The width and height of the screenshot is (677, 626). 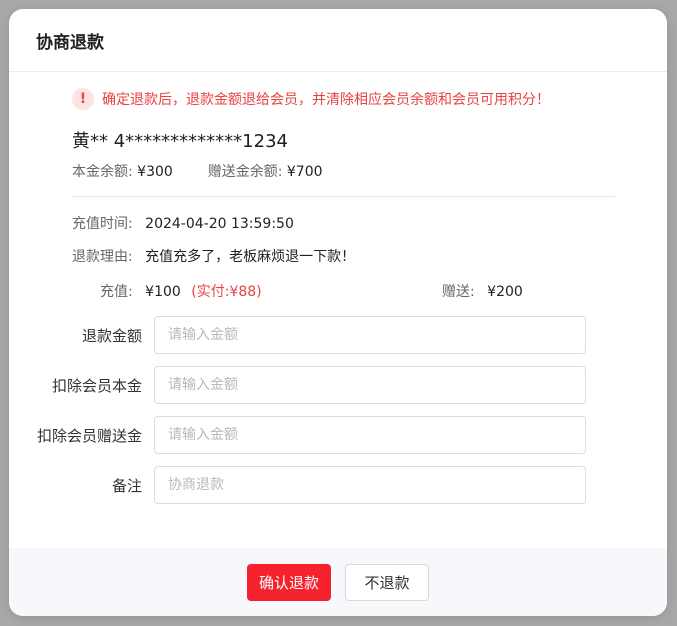 I want to click on recharge-amount-label: 充值:, so click(x=116, y=292).